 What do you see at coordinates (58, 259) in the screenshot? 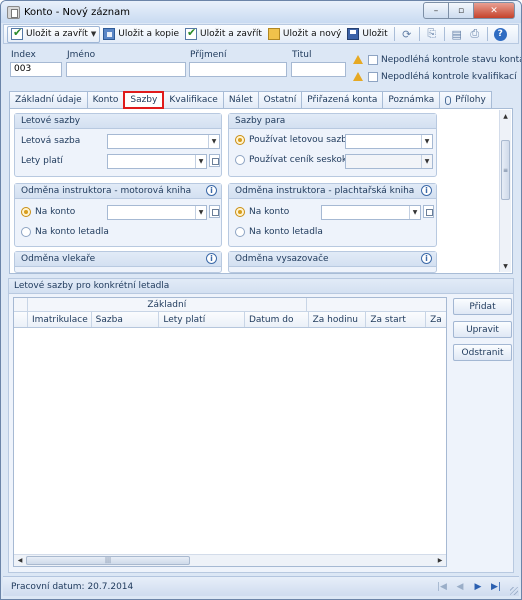
I see `group-odmena-vlekare-label: Odměna vlekaře` at bounding box center [58, 259].